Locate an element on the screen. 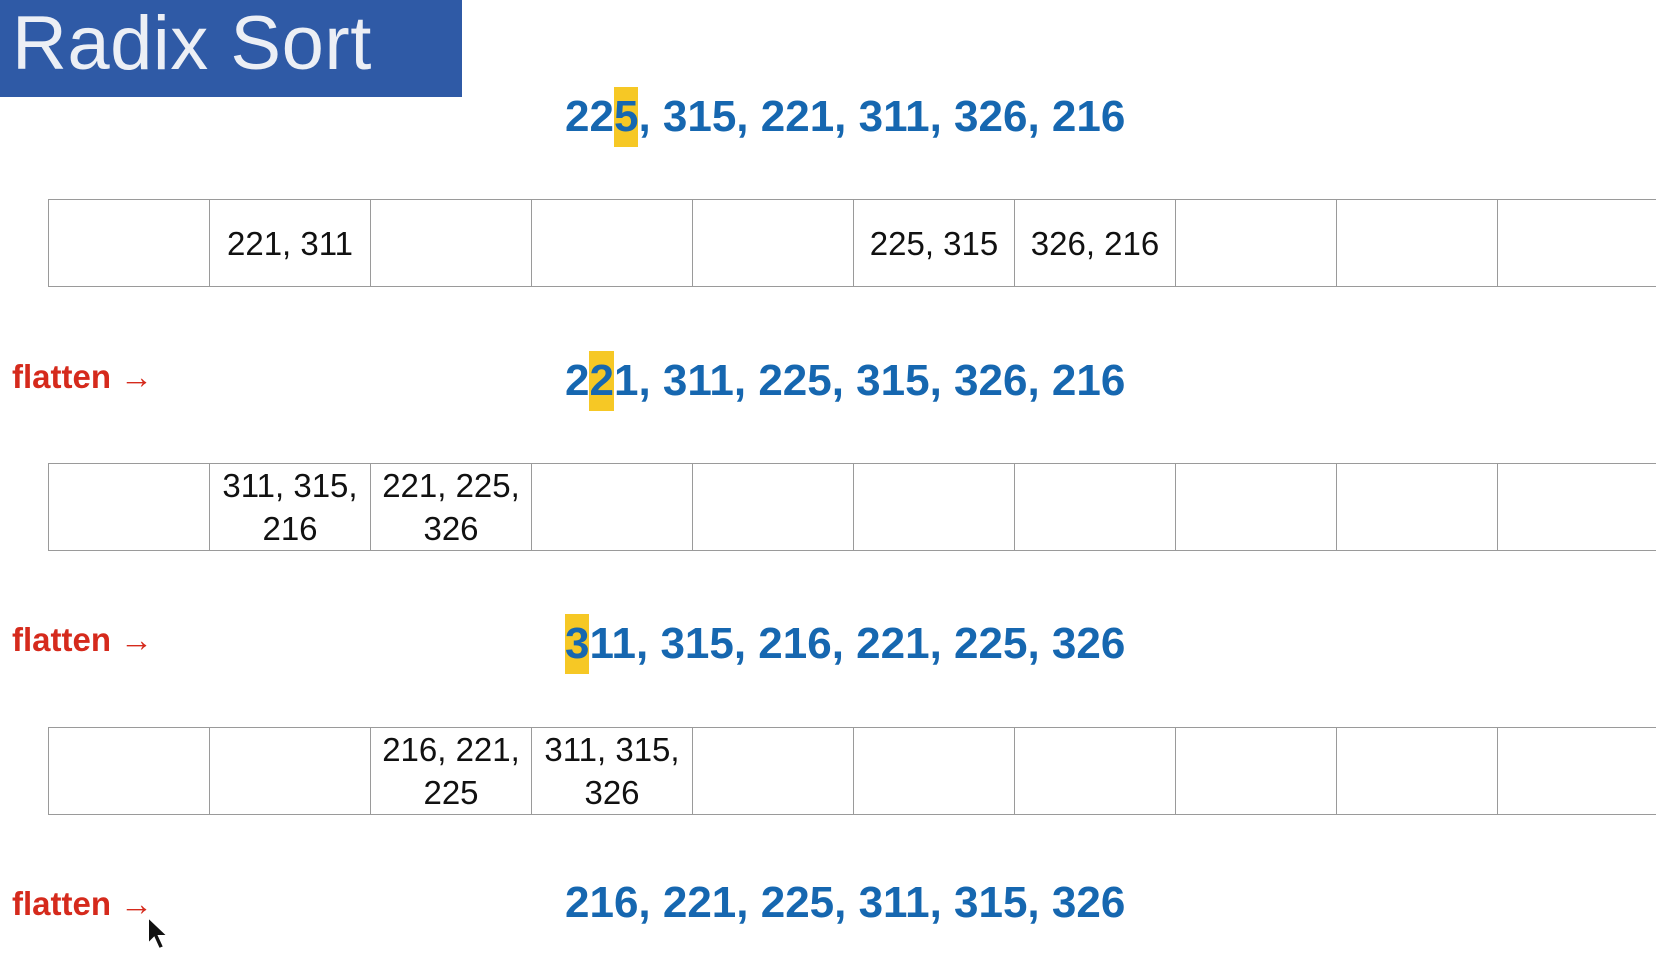 This screenshot has height=953, width=1656. sequence-pass-0: 225, 315, 221, 311, 326, 216 is located at coordinates (845, 117).